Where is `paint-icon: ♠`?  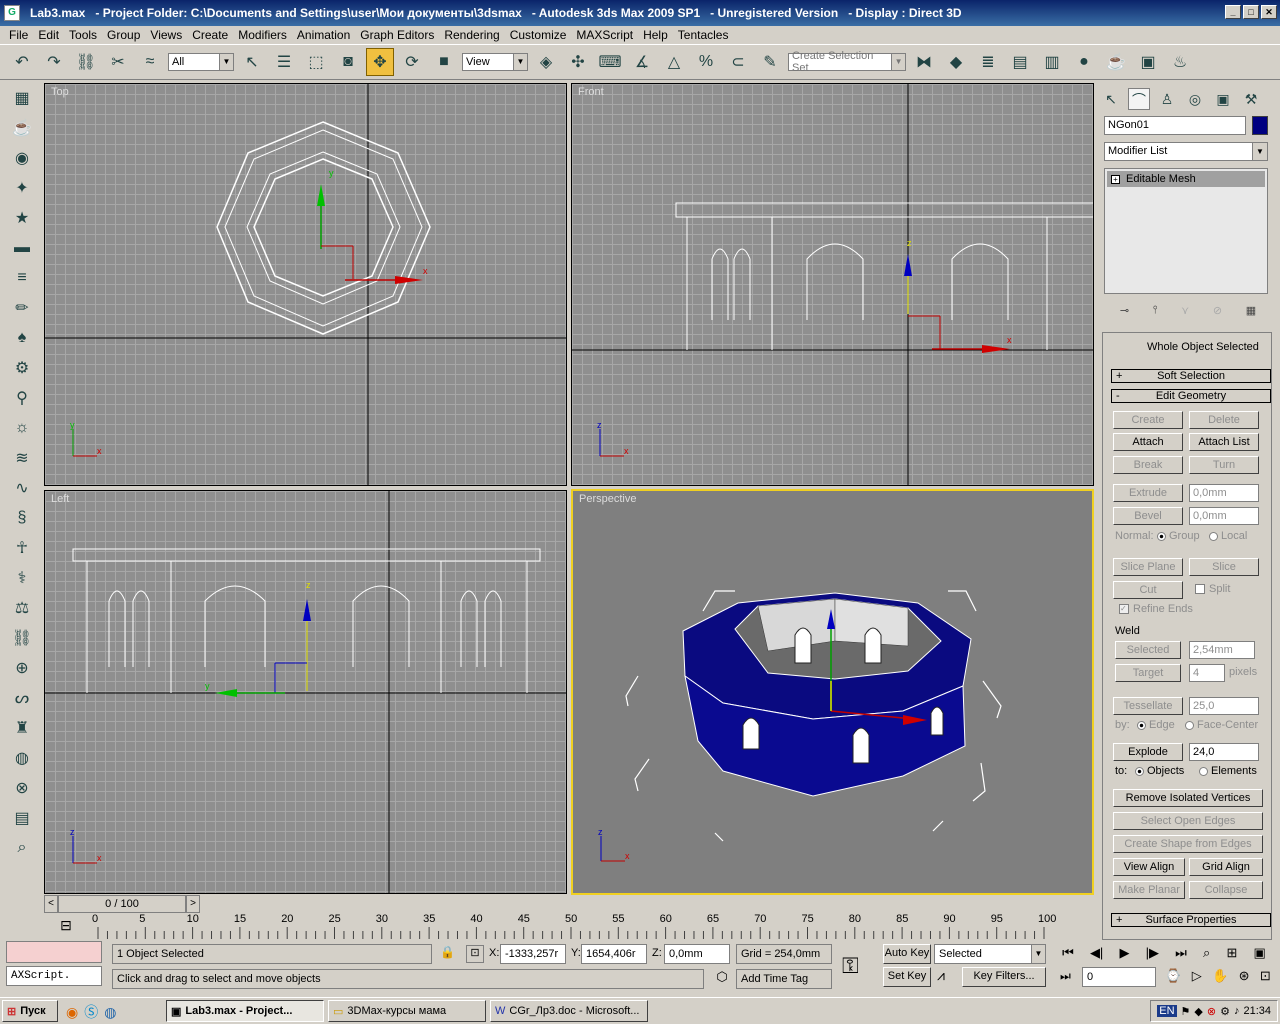
paint-icon: ♠ is located at coordinates (22, 338).